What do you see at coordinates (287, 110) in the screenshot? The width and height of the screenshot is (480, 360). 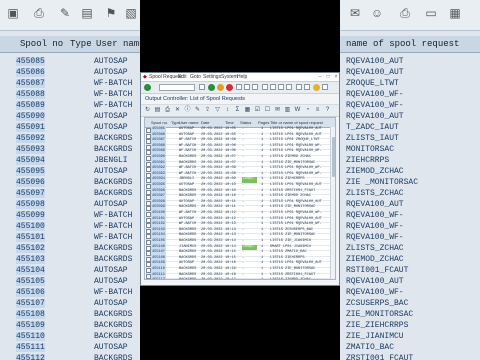 I see `spreadsheet-icon: ▥` at bounding box center [287, 110].